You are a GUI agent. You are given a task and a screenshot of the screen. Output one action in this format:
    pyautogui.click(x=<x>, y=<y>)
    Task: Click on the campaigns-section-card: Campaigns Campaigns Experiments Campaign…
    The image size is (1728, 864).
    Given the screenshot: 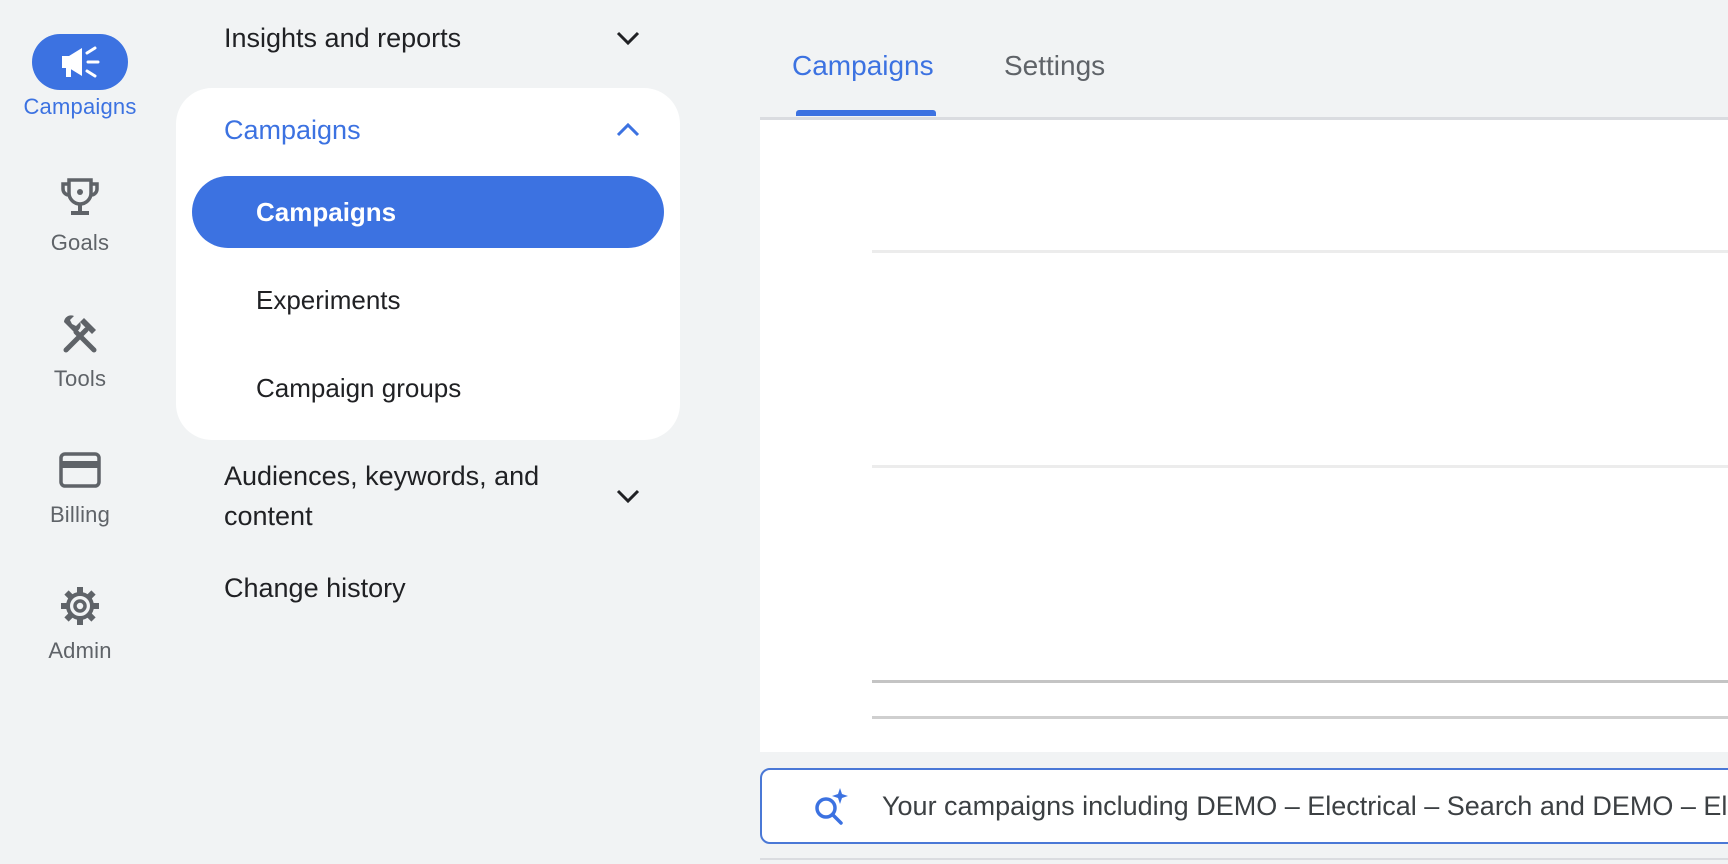 What is the action you would take?
    pyautogui.click(x=428, y=264)
    